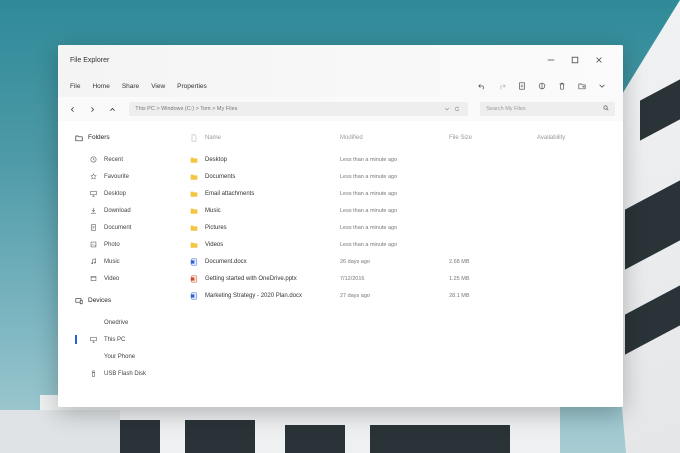  What do you see at coordinates (340, 86) in the screenshot?
I see `menu-bar: File Home Share View Properties` at bounding box center [340, 86].